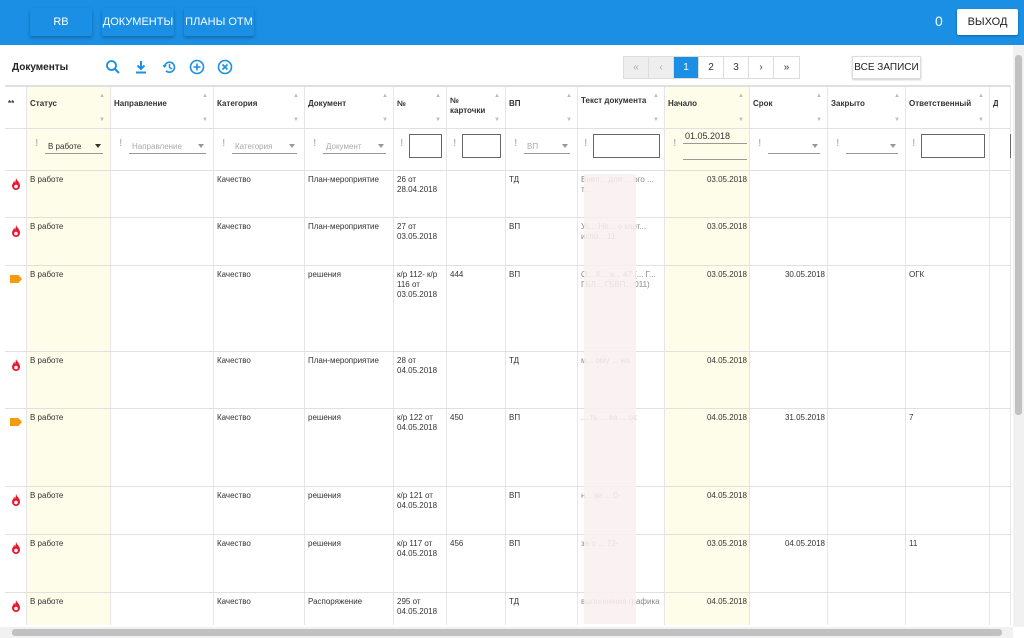 The height and width of the screenshot is (638, 1024). What do you see at coordinates (786, 67) in the screenshot?
I see `pager-last-button: »` at bounding box center [786, 67].